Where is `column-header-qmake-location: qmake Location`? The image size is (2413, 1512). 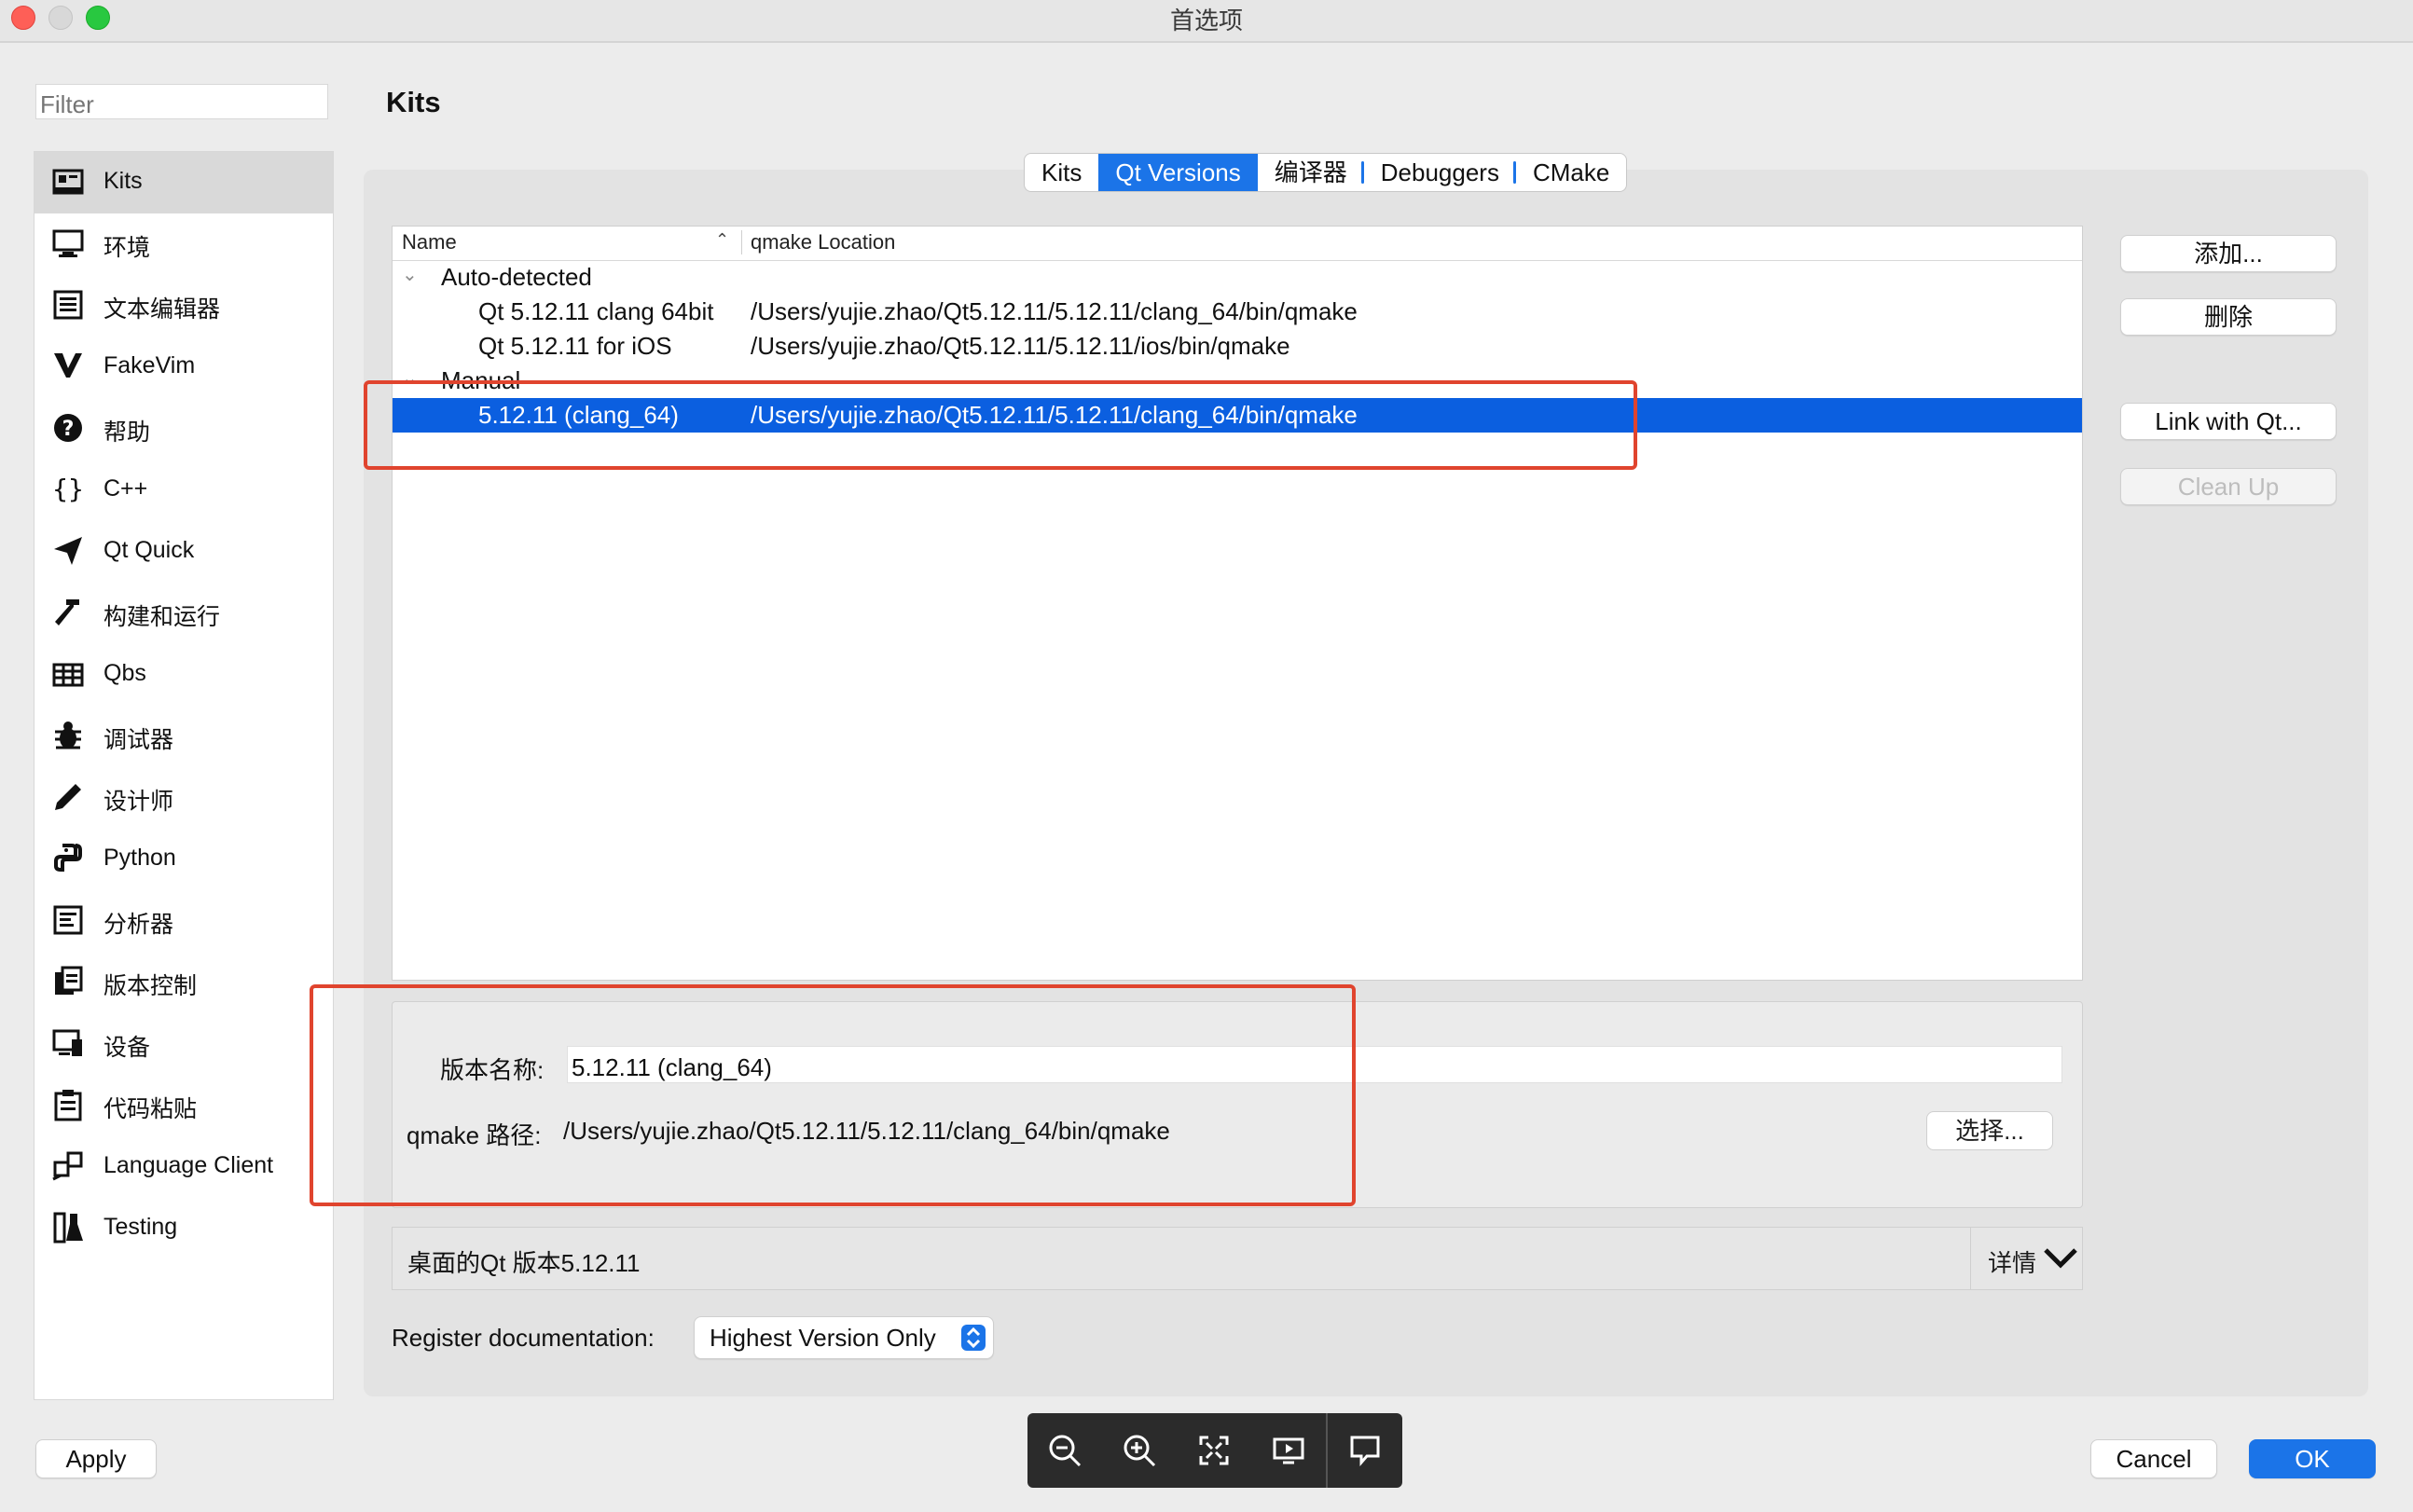
column-header-qmake-location: qmake Location is located at coordinates (823, 242).